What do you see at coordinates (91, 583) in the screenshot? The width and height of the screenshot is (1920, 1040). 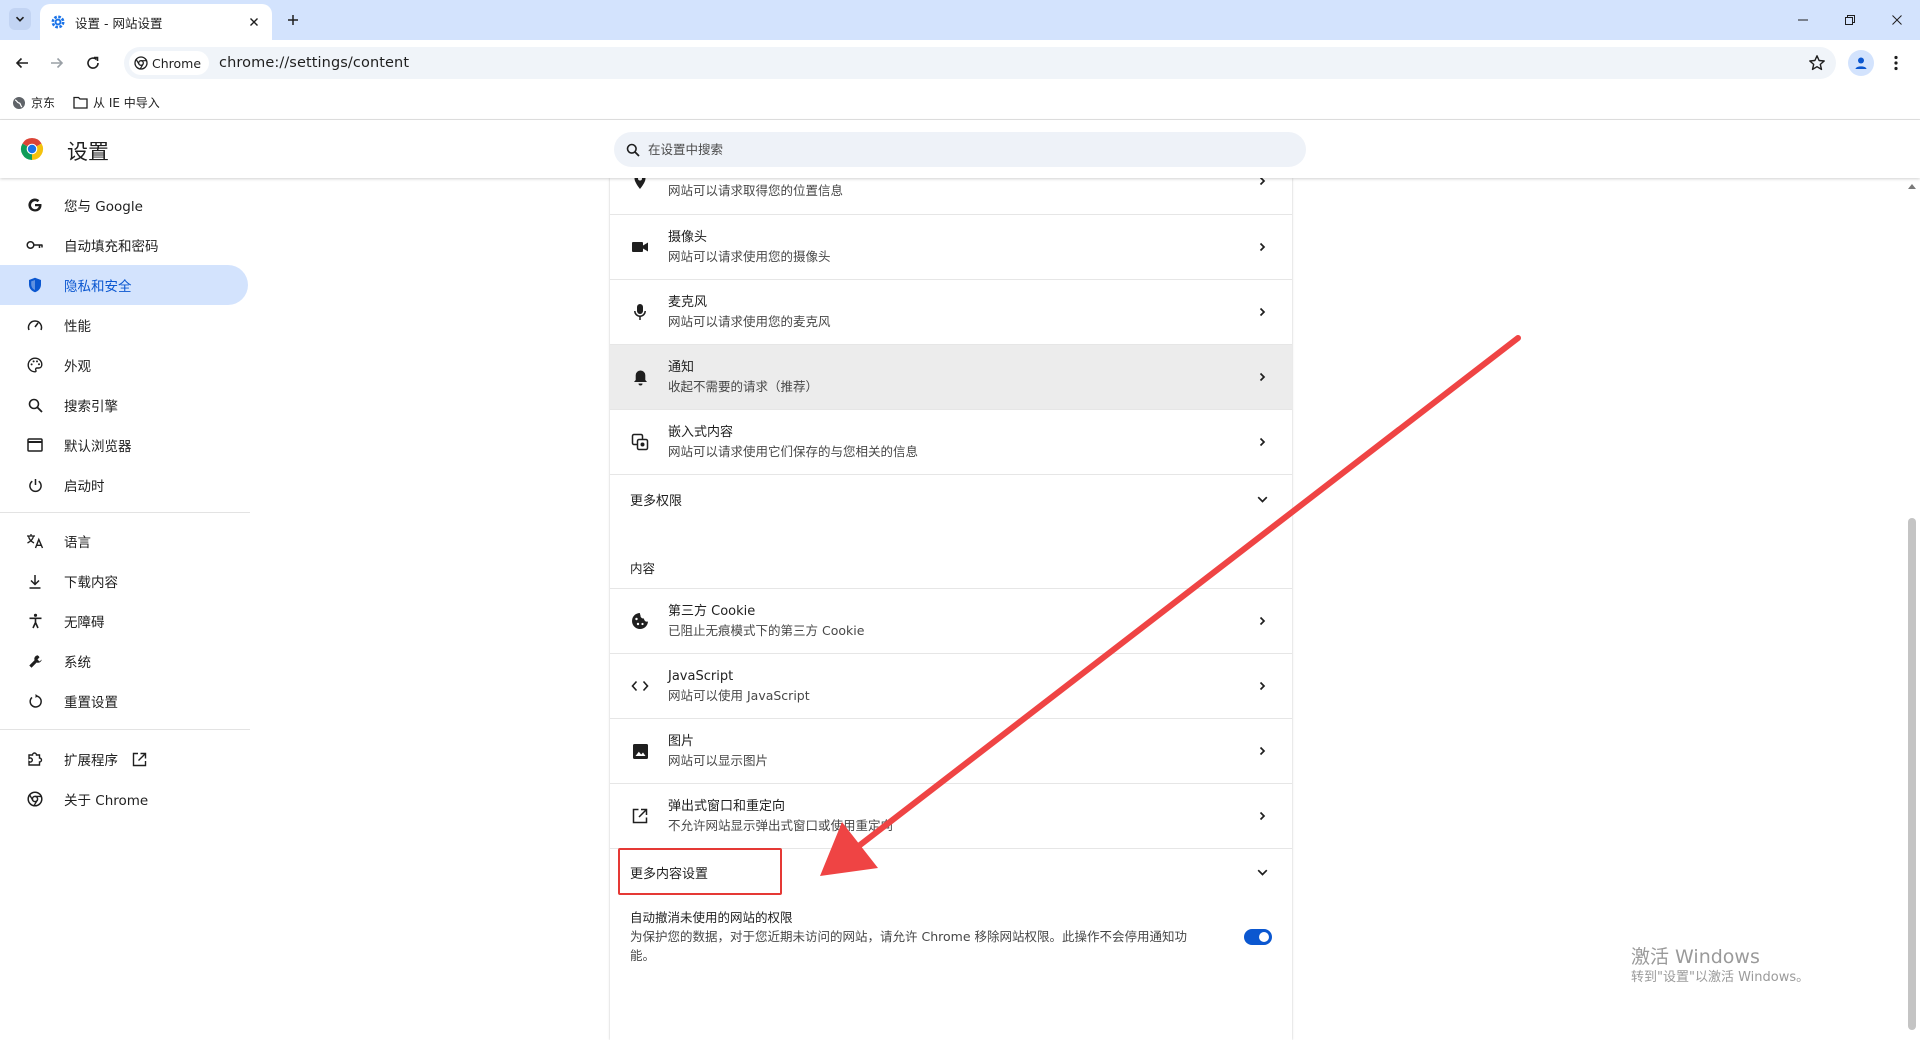 I see `sidebar-item-label: 下载内容` at bounding box center [91, 583].